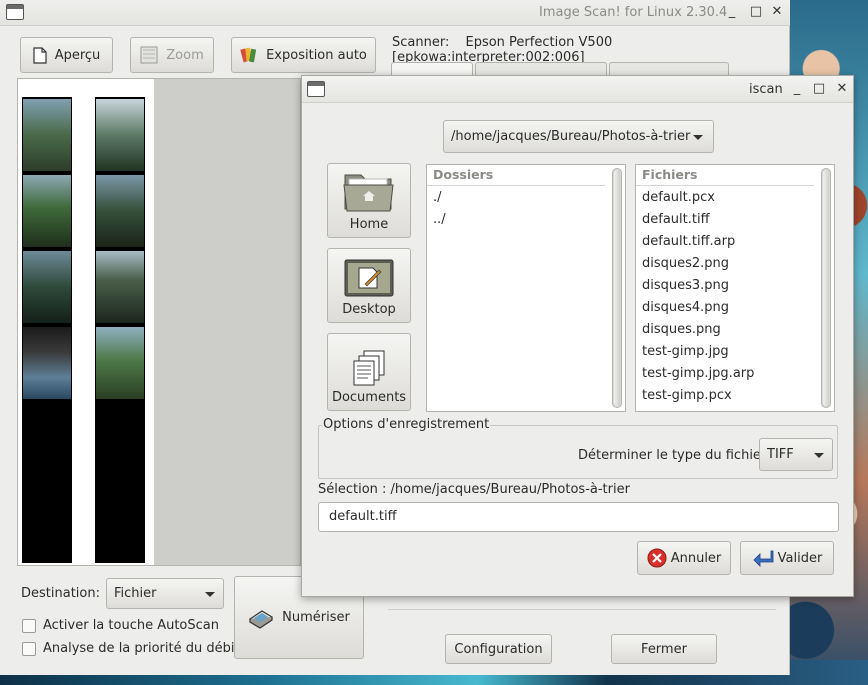 The height and width of the screenshot is (685, 868). What do you see at coordinates (86, 322) in the screenshot?
I see `film-preview-image` at bounding box center [86, 322].